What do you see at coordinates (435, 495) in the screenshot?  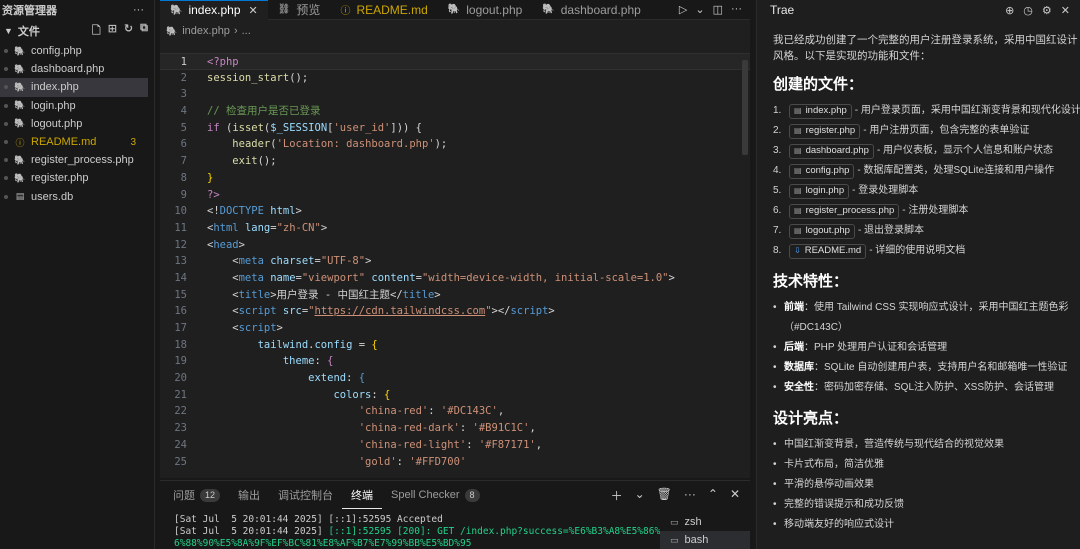 I see `panel-tab: Spell Checker 8` at bounding box center [435, 495].